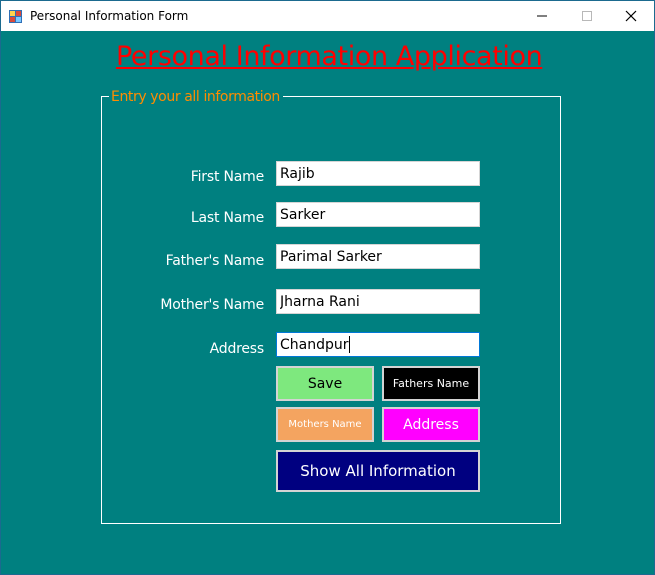  Describe the element at coordinates (378, 214) in the screenshot. I see `last-name-input` at that location.